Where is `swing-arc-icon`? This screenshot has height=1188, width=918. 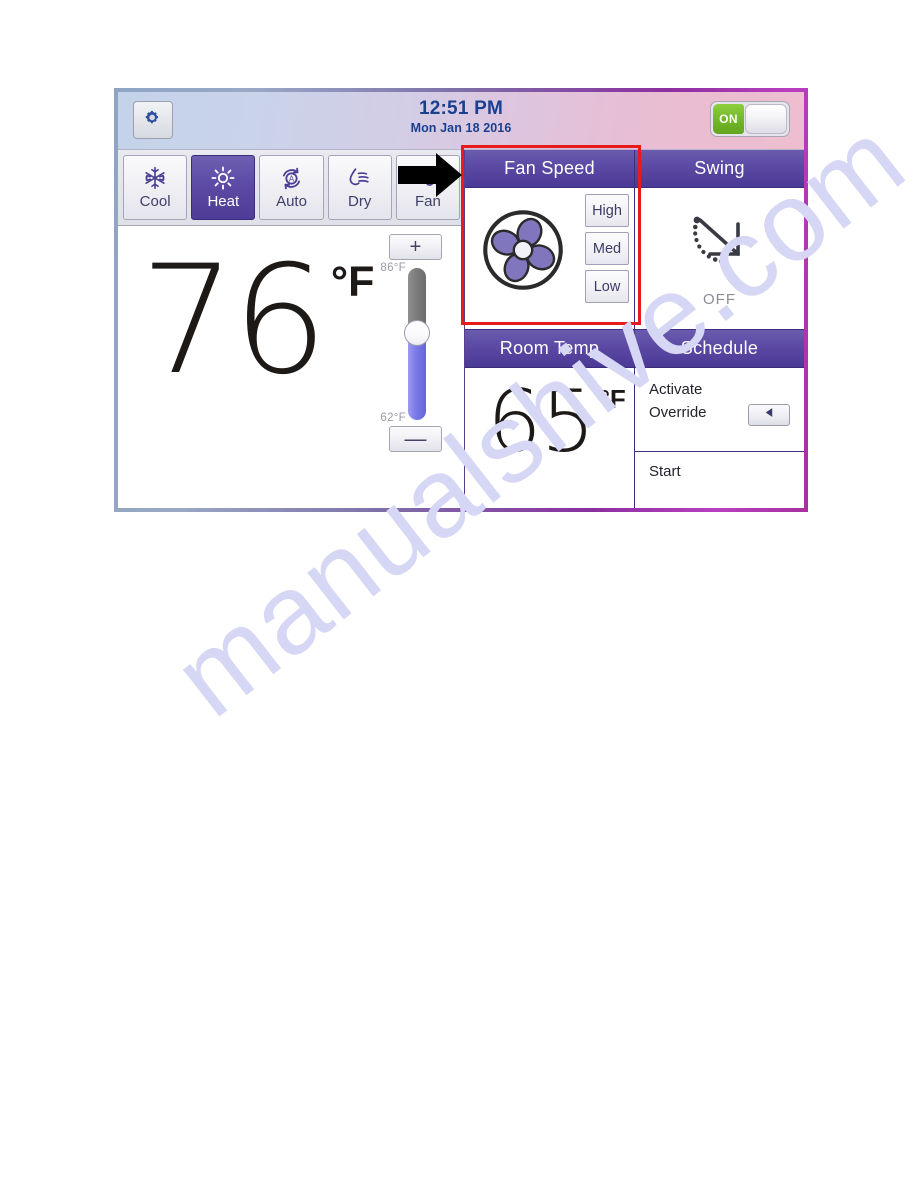
swing-arc-icon is located at coordinates (720, 247).